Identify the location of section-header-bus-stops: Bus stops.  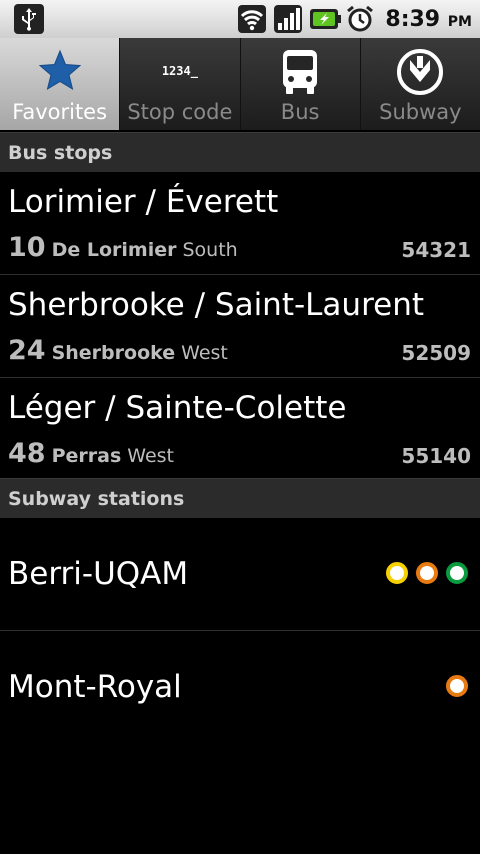
(240, 152).